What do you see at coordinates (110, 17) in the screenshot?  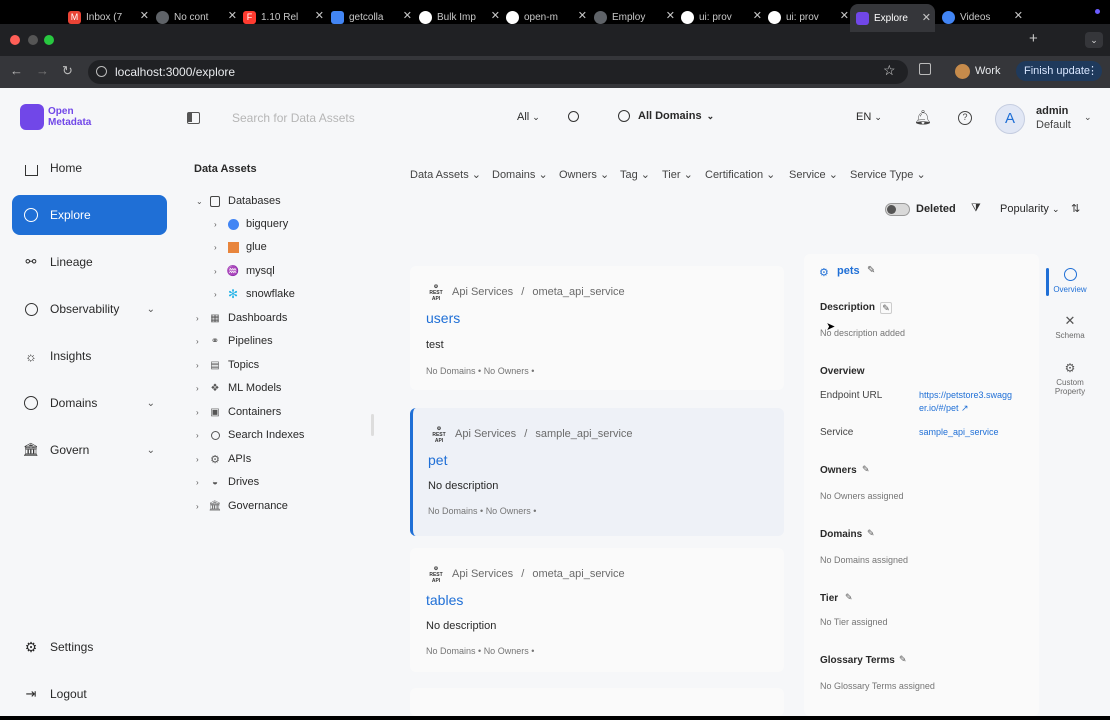 I see `browser-tab: M Inbox (7 ✕` at bounding box center [110, 17].